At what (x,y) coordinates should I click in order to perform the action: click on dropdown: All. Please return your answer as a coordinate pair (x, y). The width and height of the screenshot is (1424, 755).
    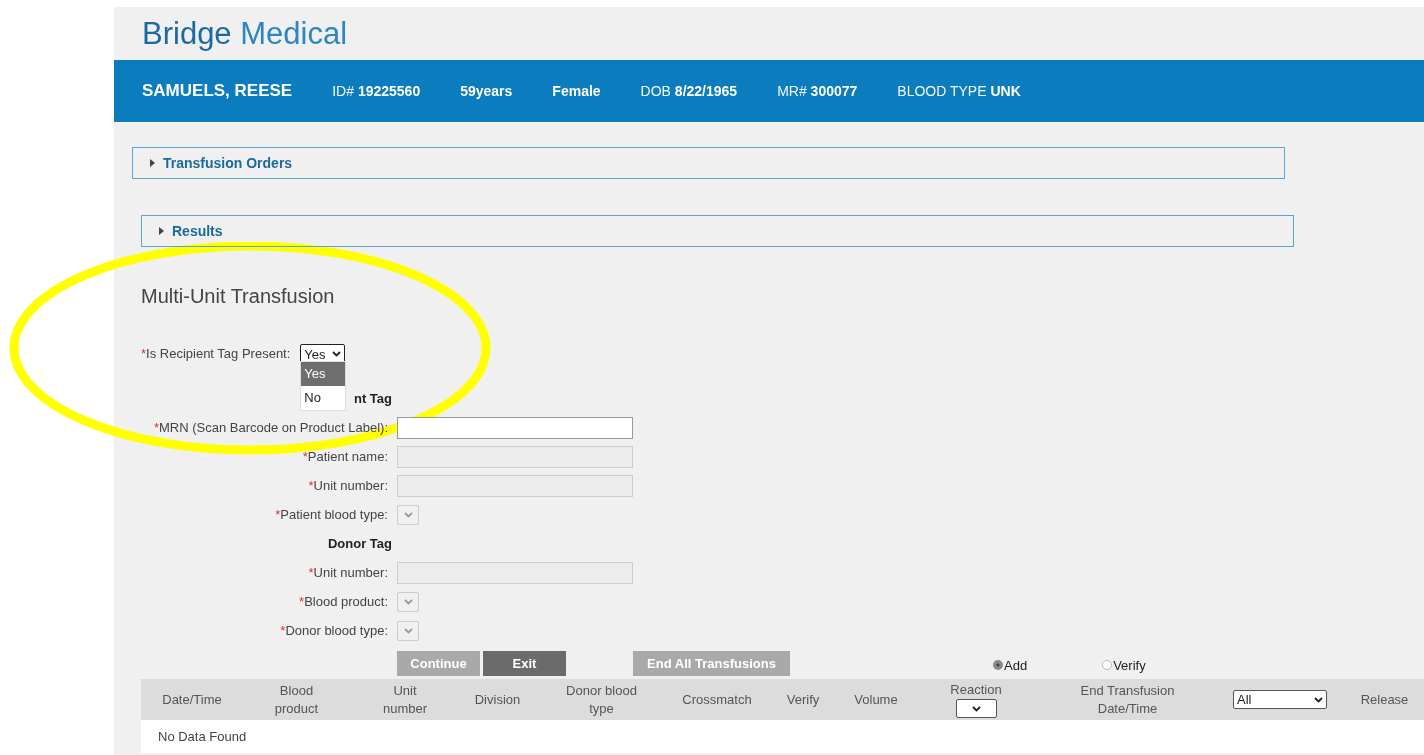
    Looking at the image, I should click on (1280, 699).